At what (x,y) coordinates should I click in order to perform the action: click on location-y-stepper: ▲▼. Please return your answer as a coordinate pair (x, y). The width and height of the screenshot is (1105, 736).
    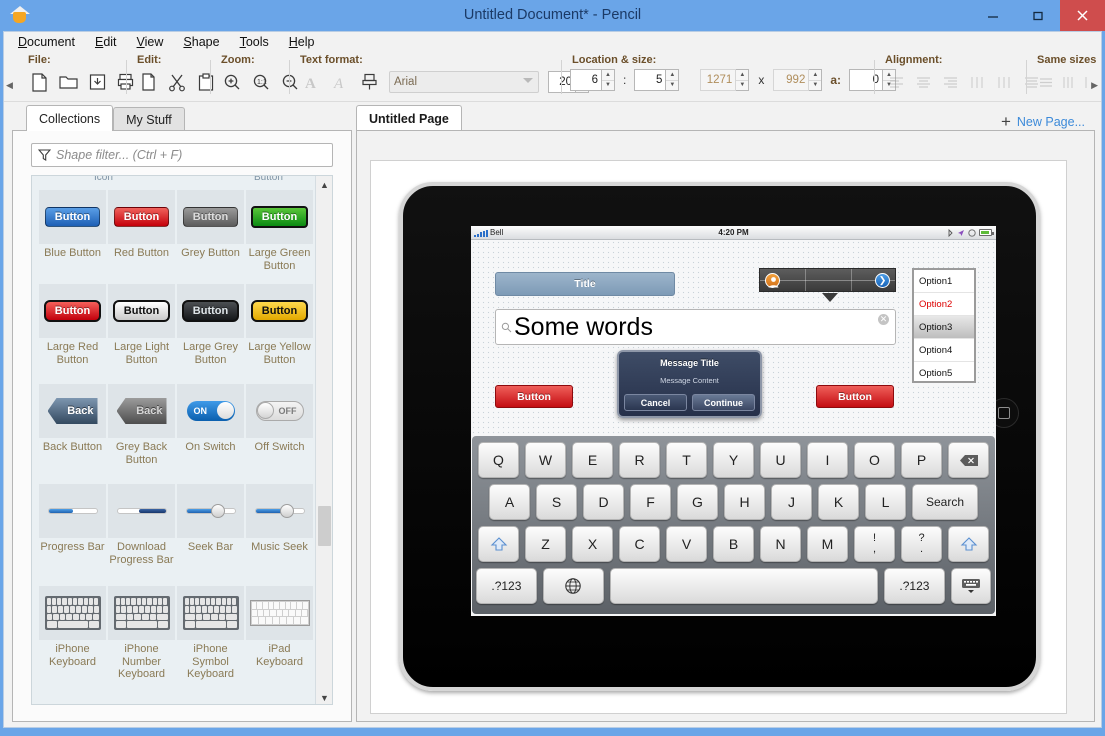
    Looking at the image, I should click on (657, 80).